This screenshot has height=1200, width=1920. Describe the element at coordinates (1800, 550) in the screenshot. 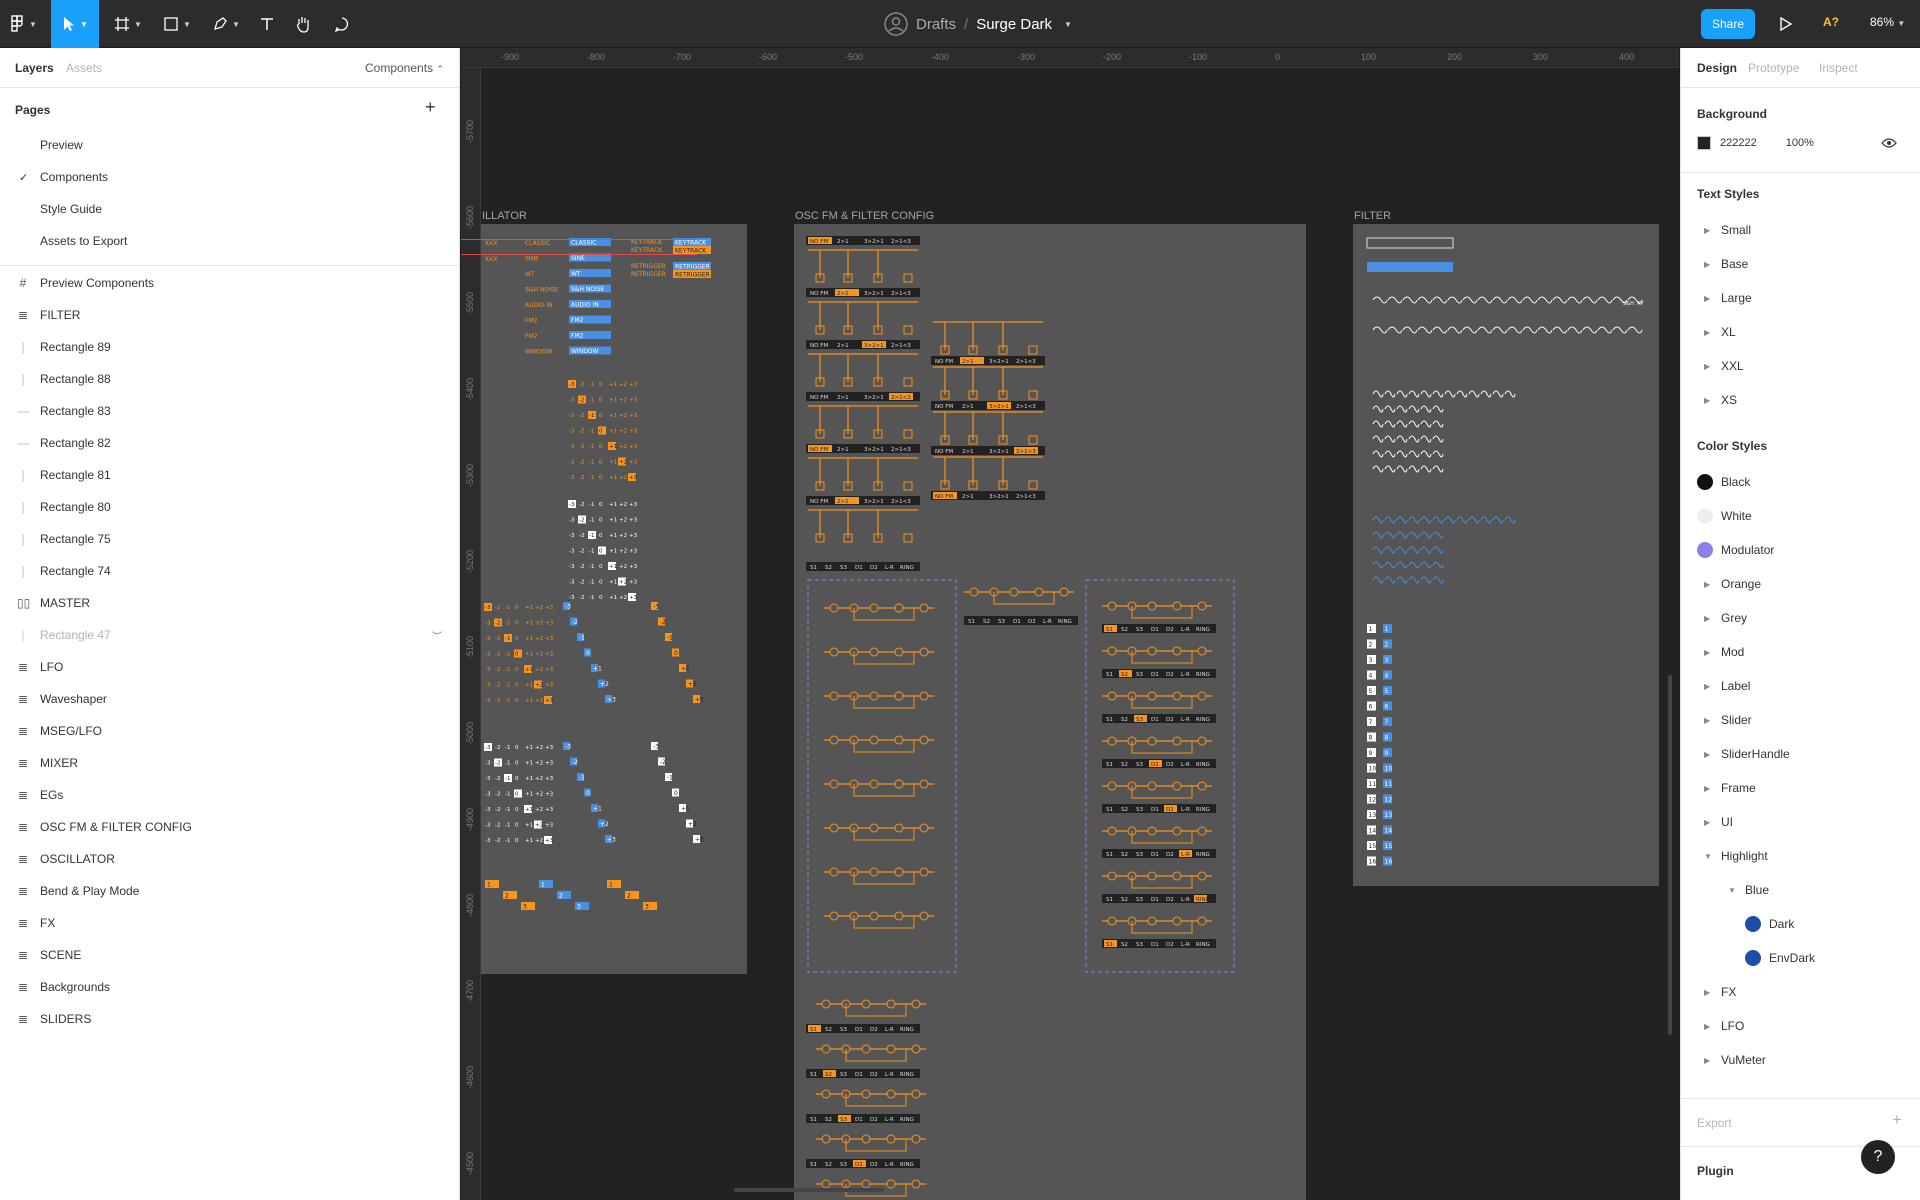

I see `color-style-item: Modulator` at that location.